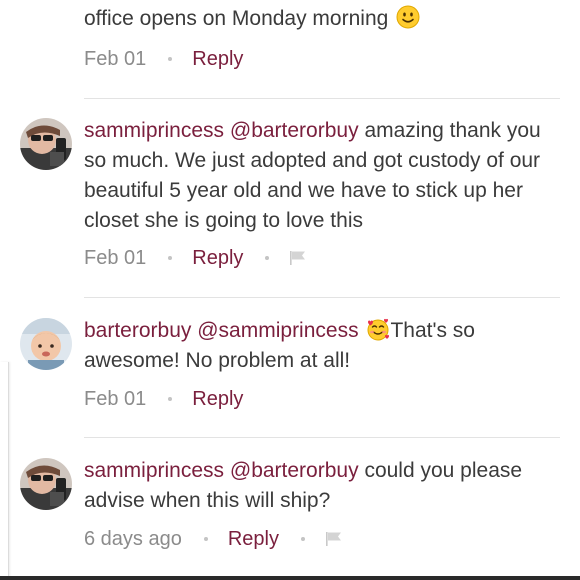 This screenshot has width=580, height=580. What do you see at coordinates (378, 329) in the screenshot?
I see `smiling-face-with-hearts-icon` at bounding box center [378, 329].